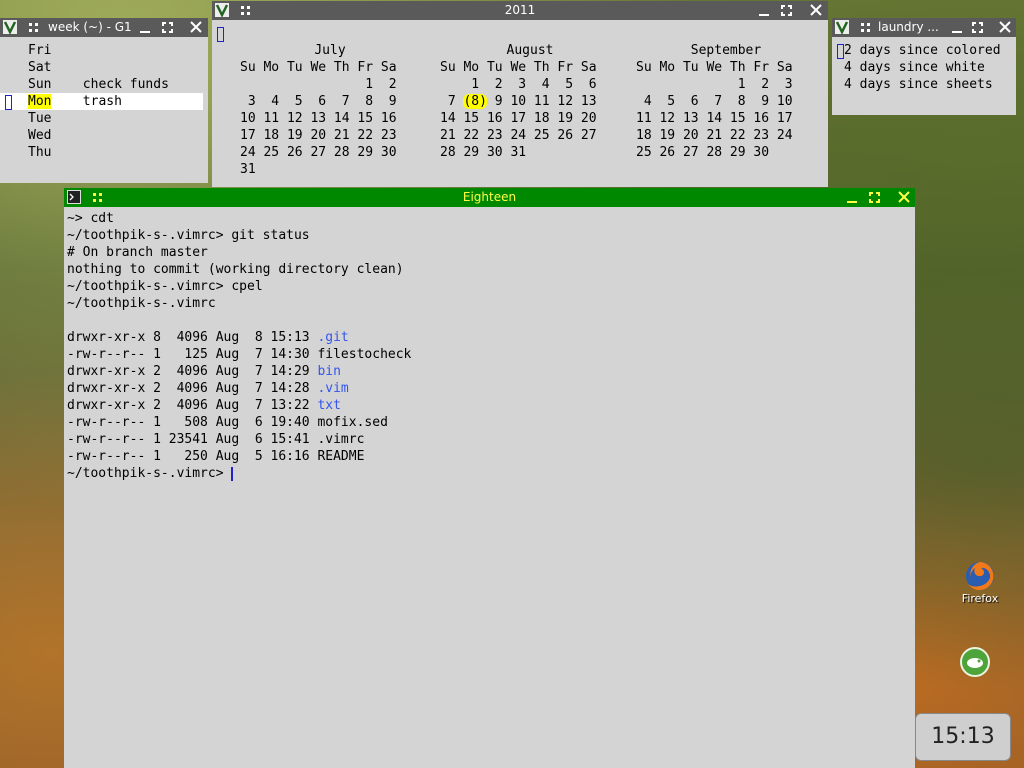 The height and width of the screenshot is (768, 1024). What do you see at coordinates (333, 337) in the screenshot?
I see `listing-dir-name: .git` at bounding box center [333, 337].